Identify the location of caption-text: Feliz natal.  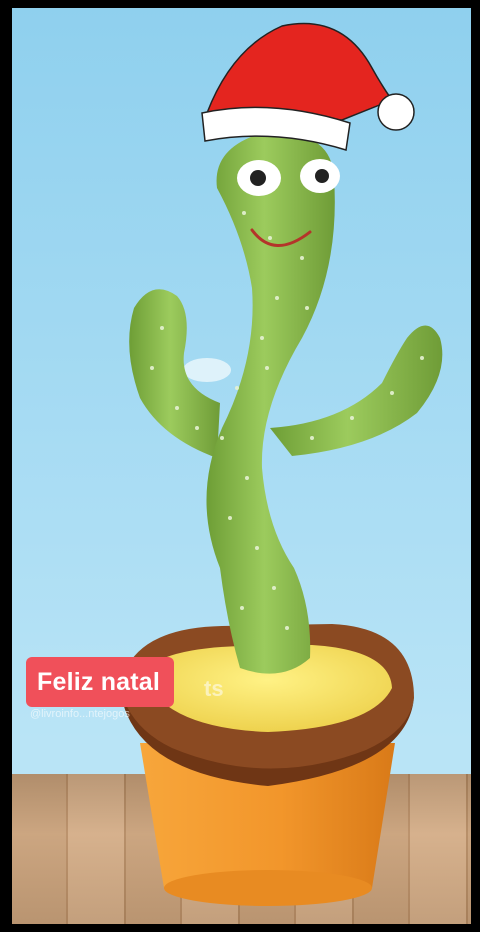
(99, 681).